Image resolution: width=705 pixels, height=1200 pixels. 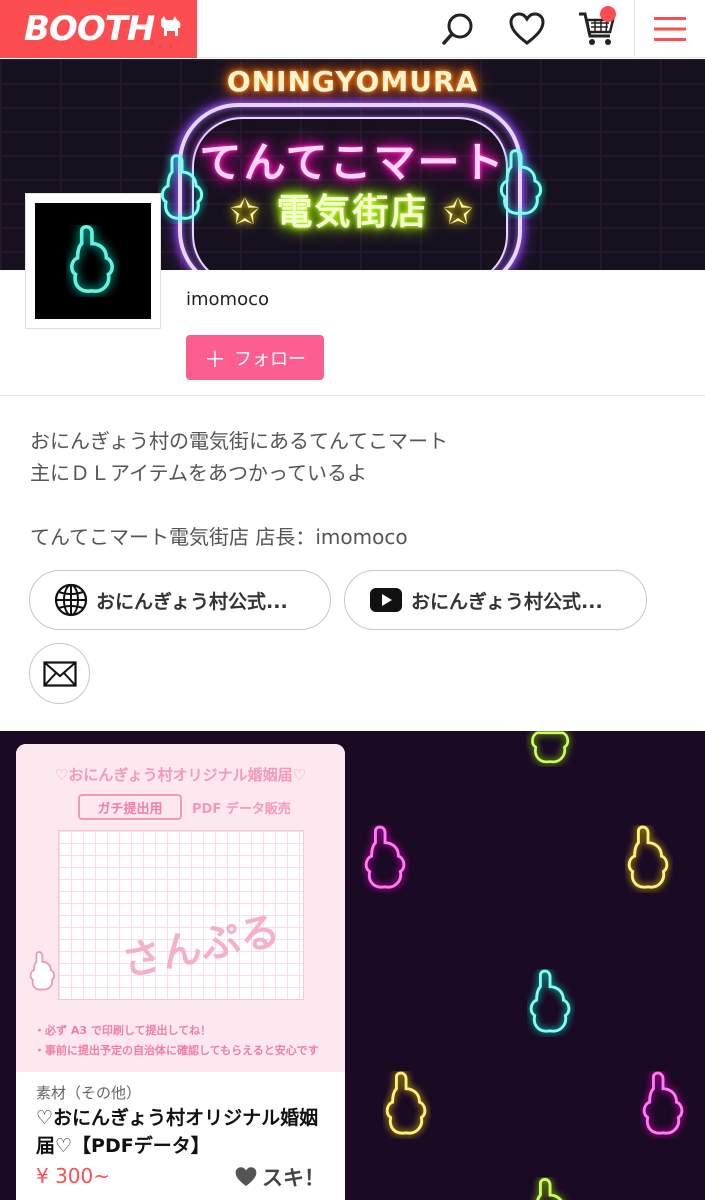 I want to click on envelope-icon, so click(x=59, y=673).